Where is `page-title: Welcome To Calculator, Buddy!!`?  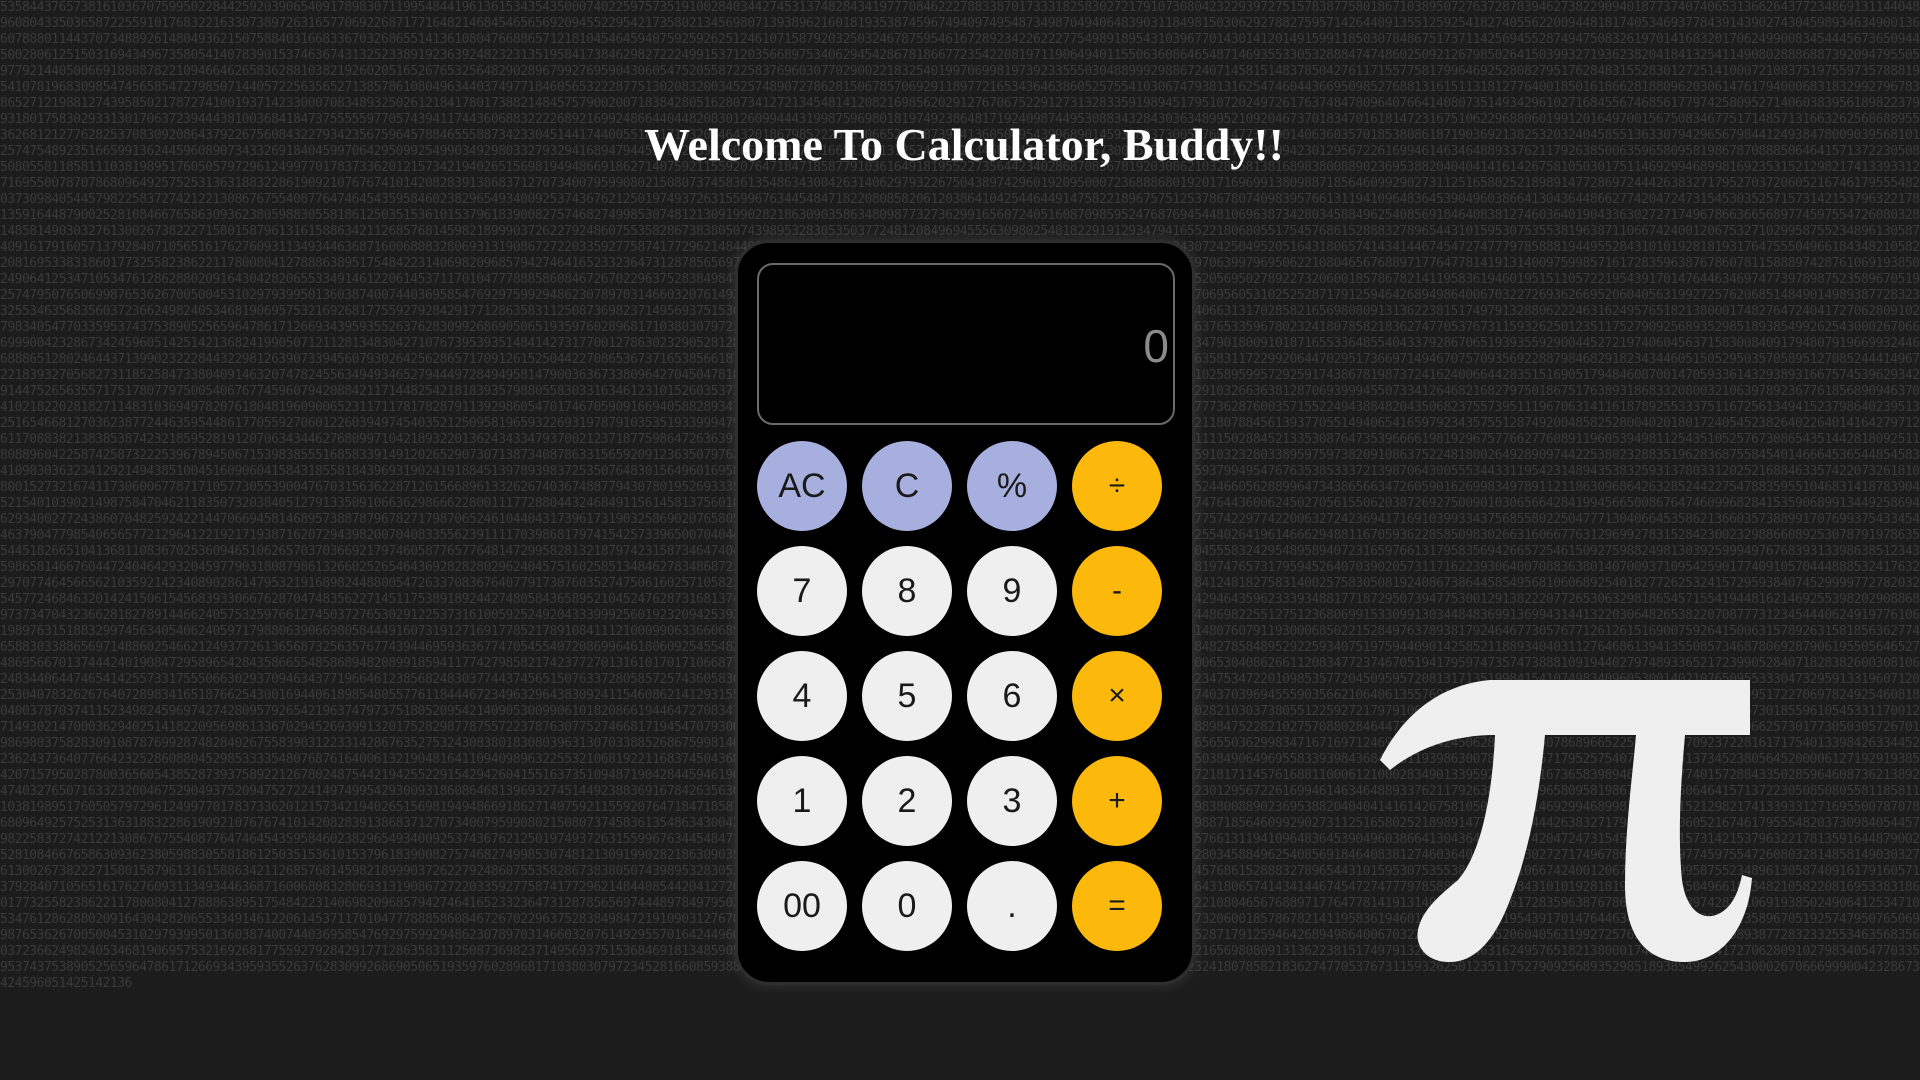 page-title: Welcome To Calculator, Buddy!! is located at coordinates (964, 144).